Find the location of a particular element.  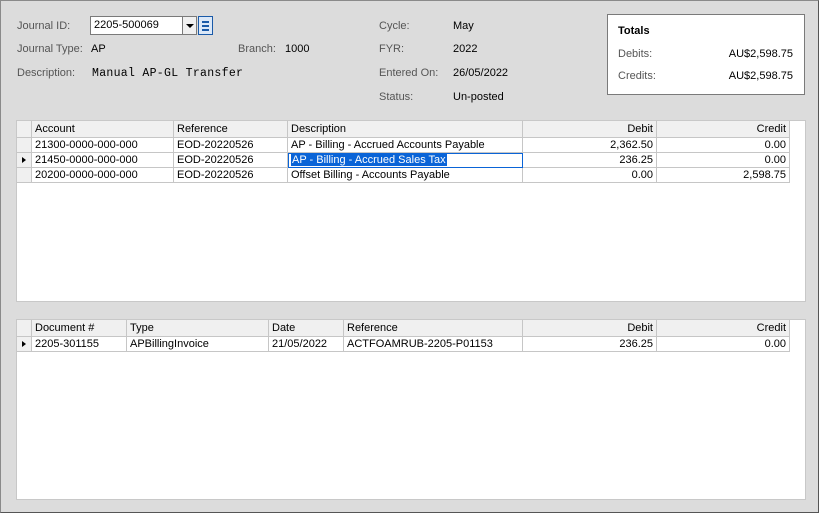

cycle-label: Cycle: is located at coordinates (394, 26).